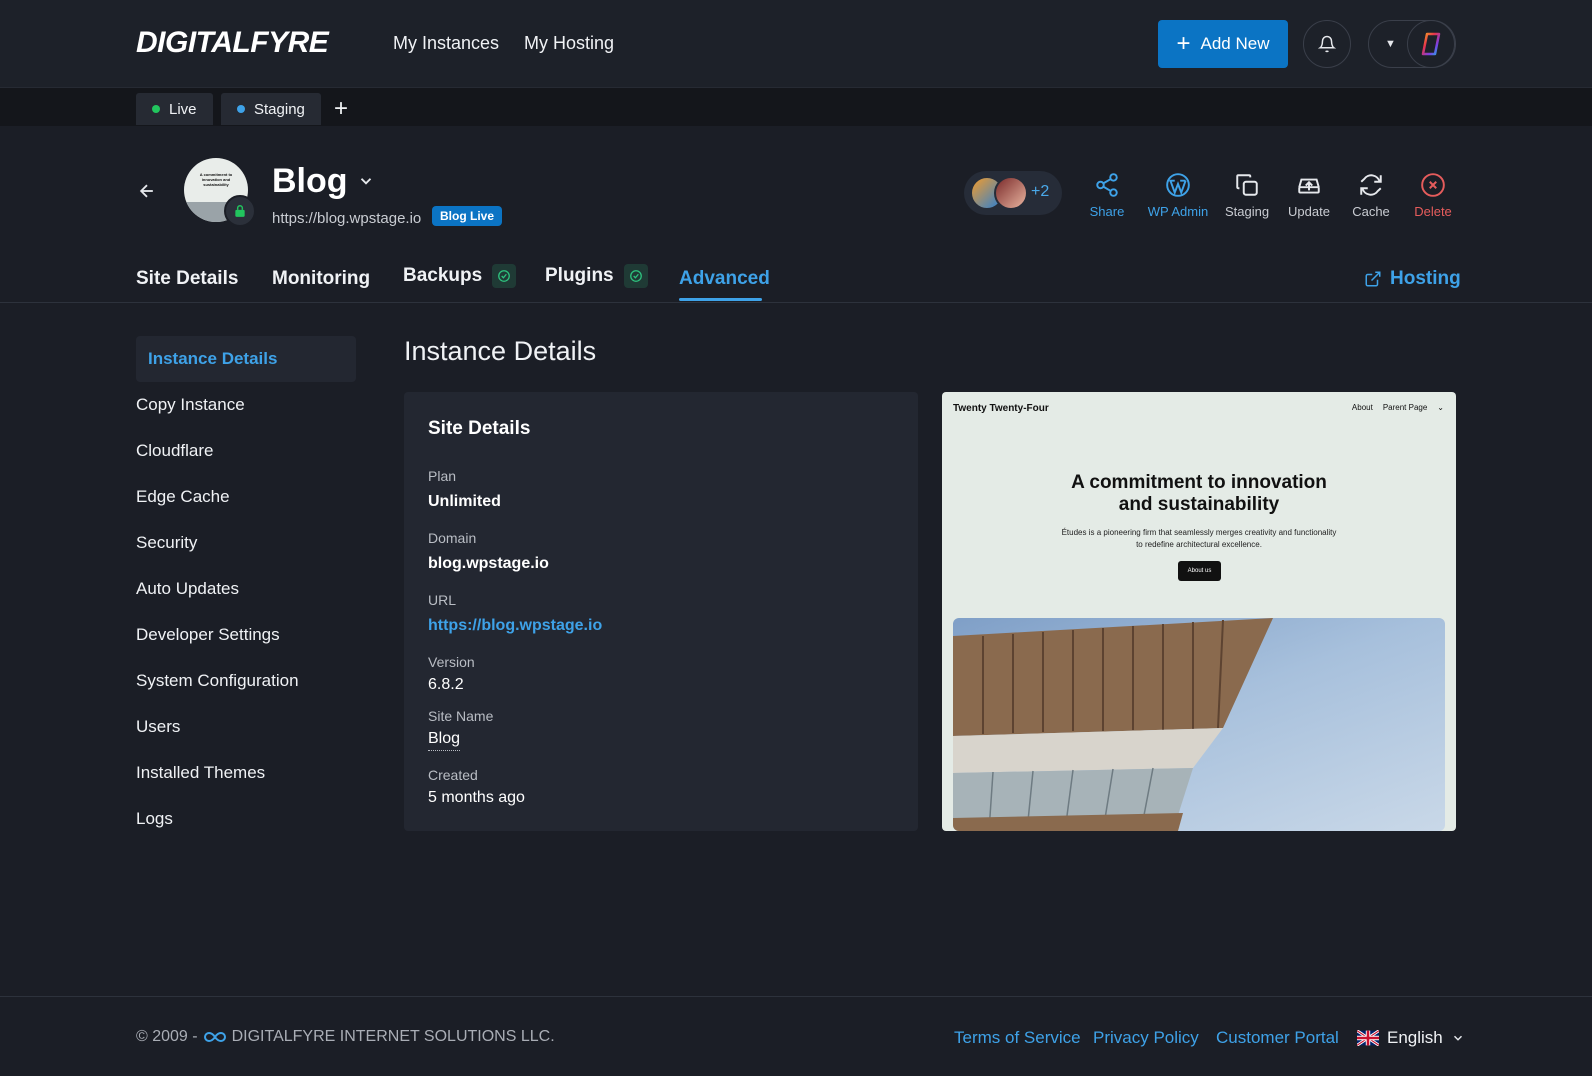  What do you see at coordinates (488, 563) in the screenshot?
I see `domain-value: blog.wpstage.io` at bounding box center [488, 563].